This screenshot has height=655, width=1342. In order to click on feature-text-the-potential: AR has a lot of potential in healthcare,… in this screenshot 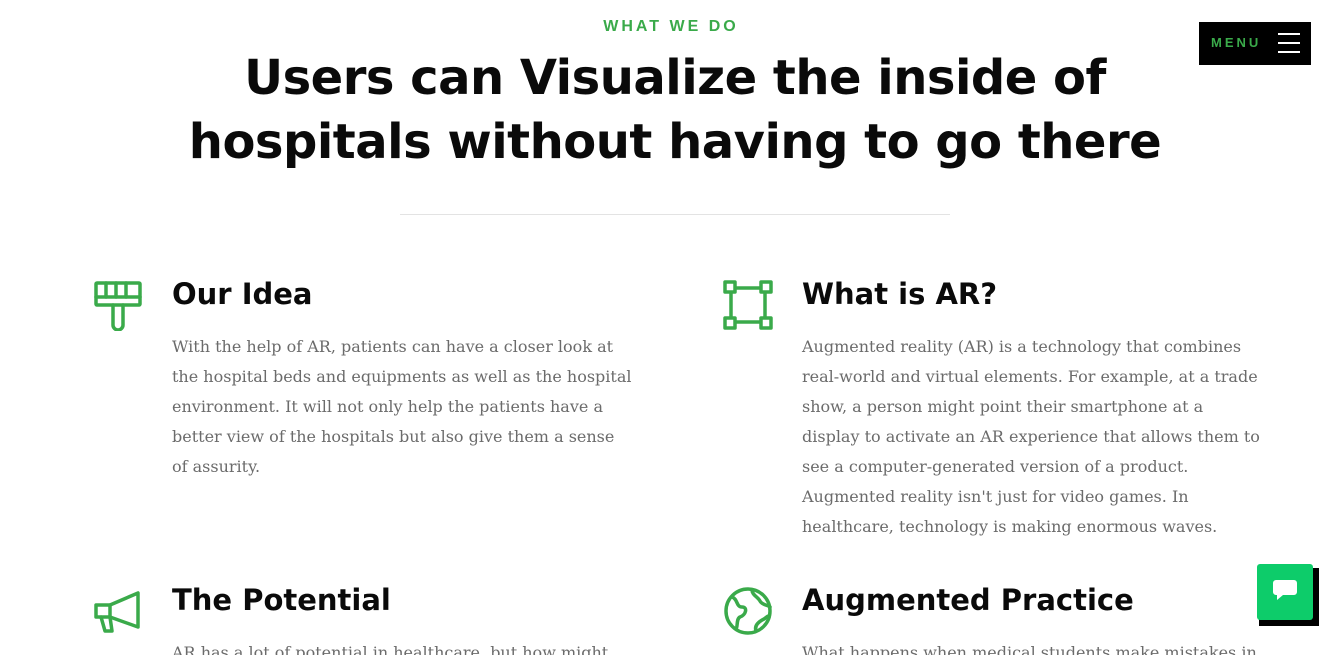, I will do `click(390, 649)`.